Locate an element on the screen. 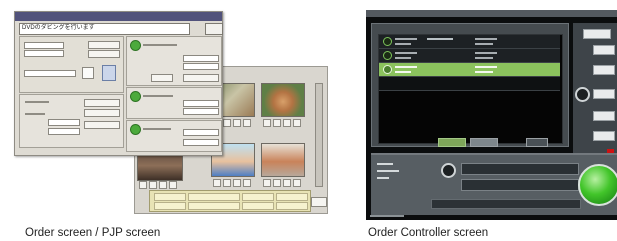 The width and height of the screenshot is (617, 241). order-top-button is located at coordinates (214, 29).